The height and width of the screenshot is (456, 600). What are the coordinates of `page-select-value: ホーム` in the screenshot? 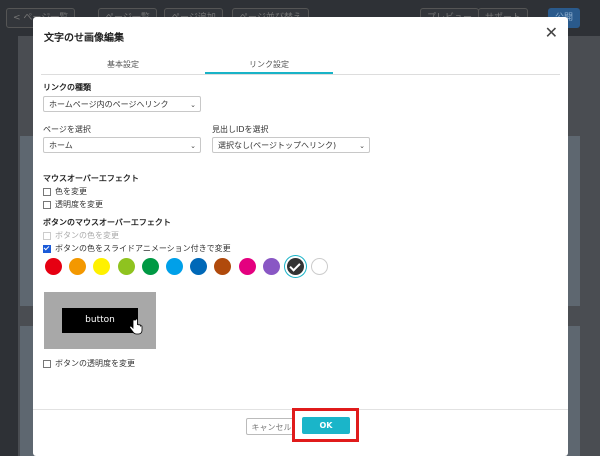 It's located at (61, 145).